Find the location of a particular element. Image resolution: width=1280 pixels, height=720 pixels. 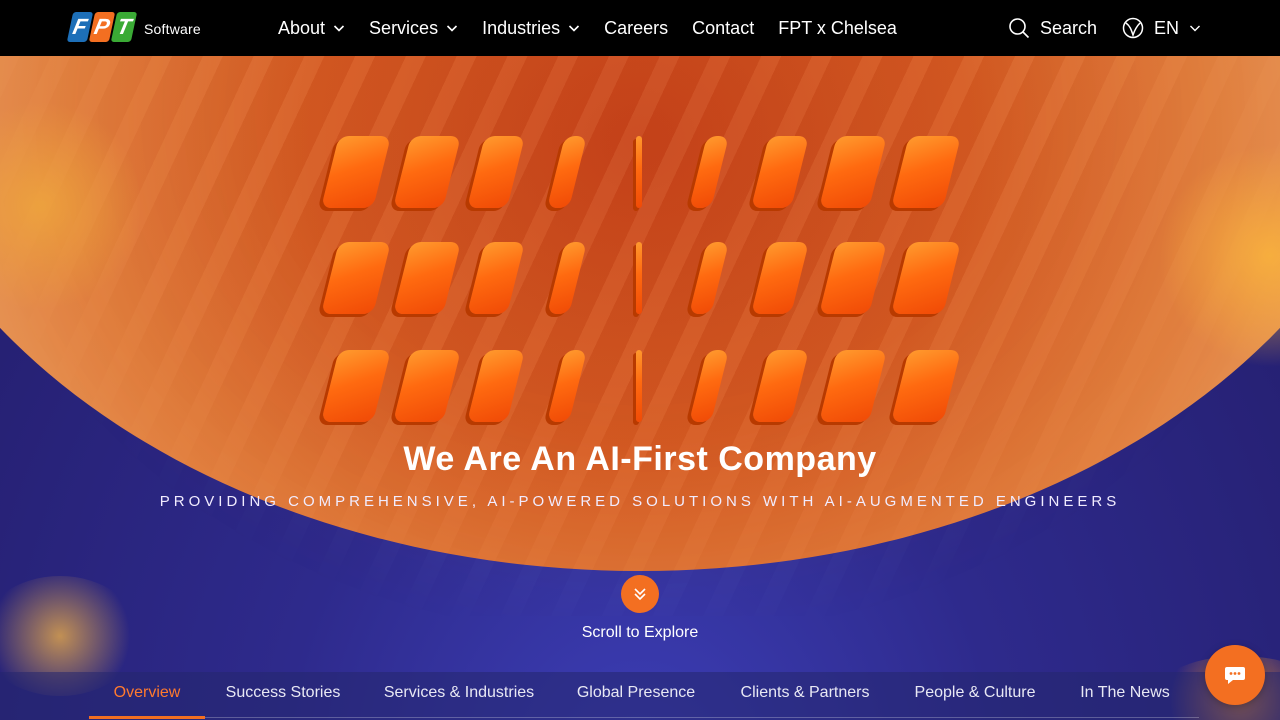

active-tab-indicator is located at coordinates (147, 717).